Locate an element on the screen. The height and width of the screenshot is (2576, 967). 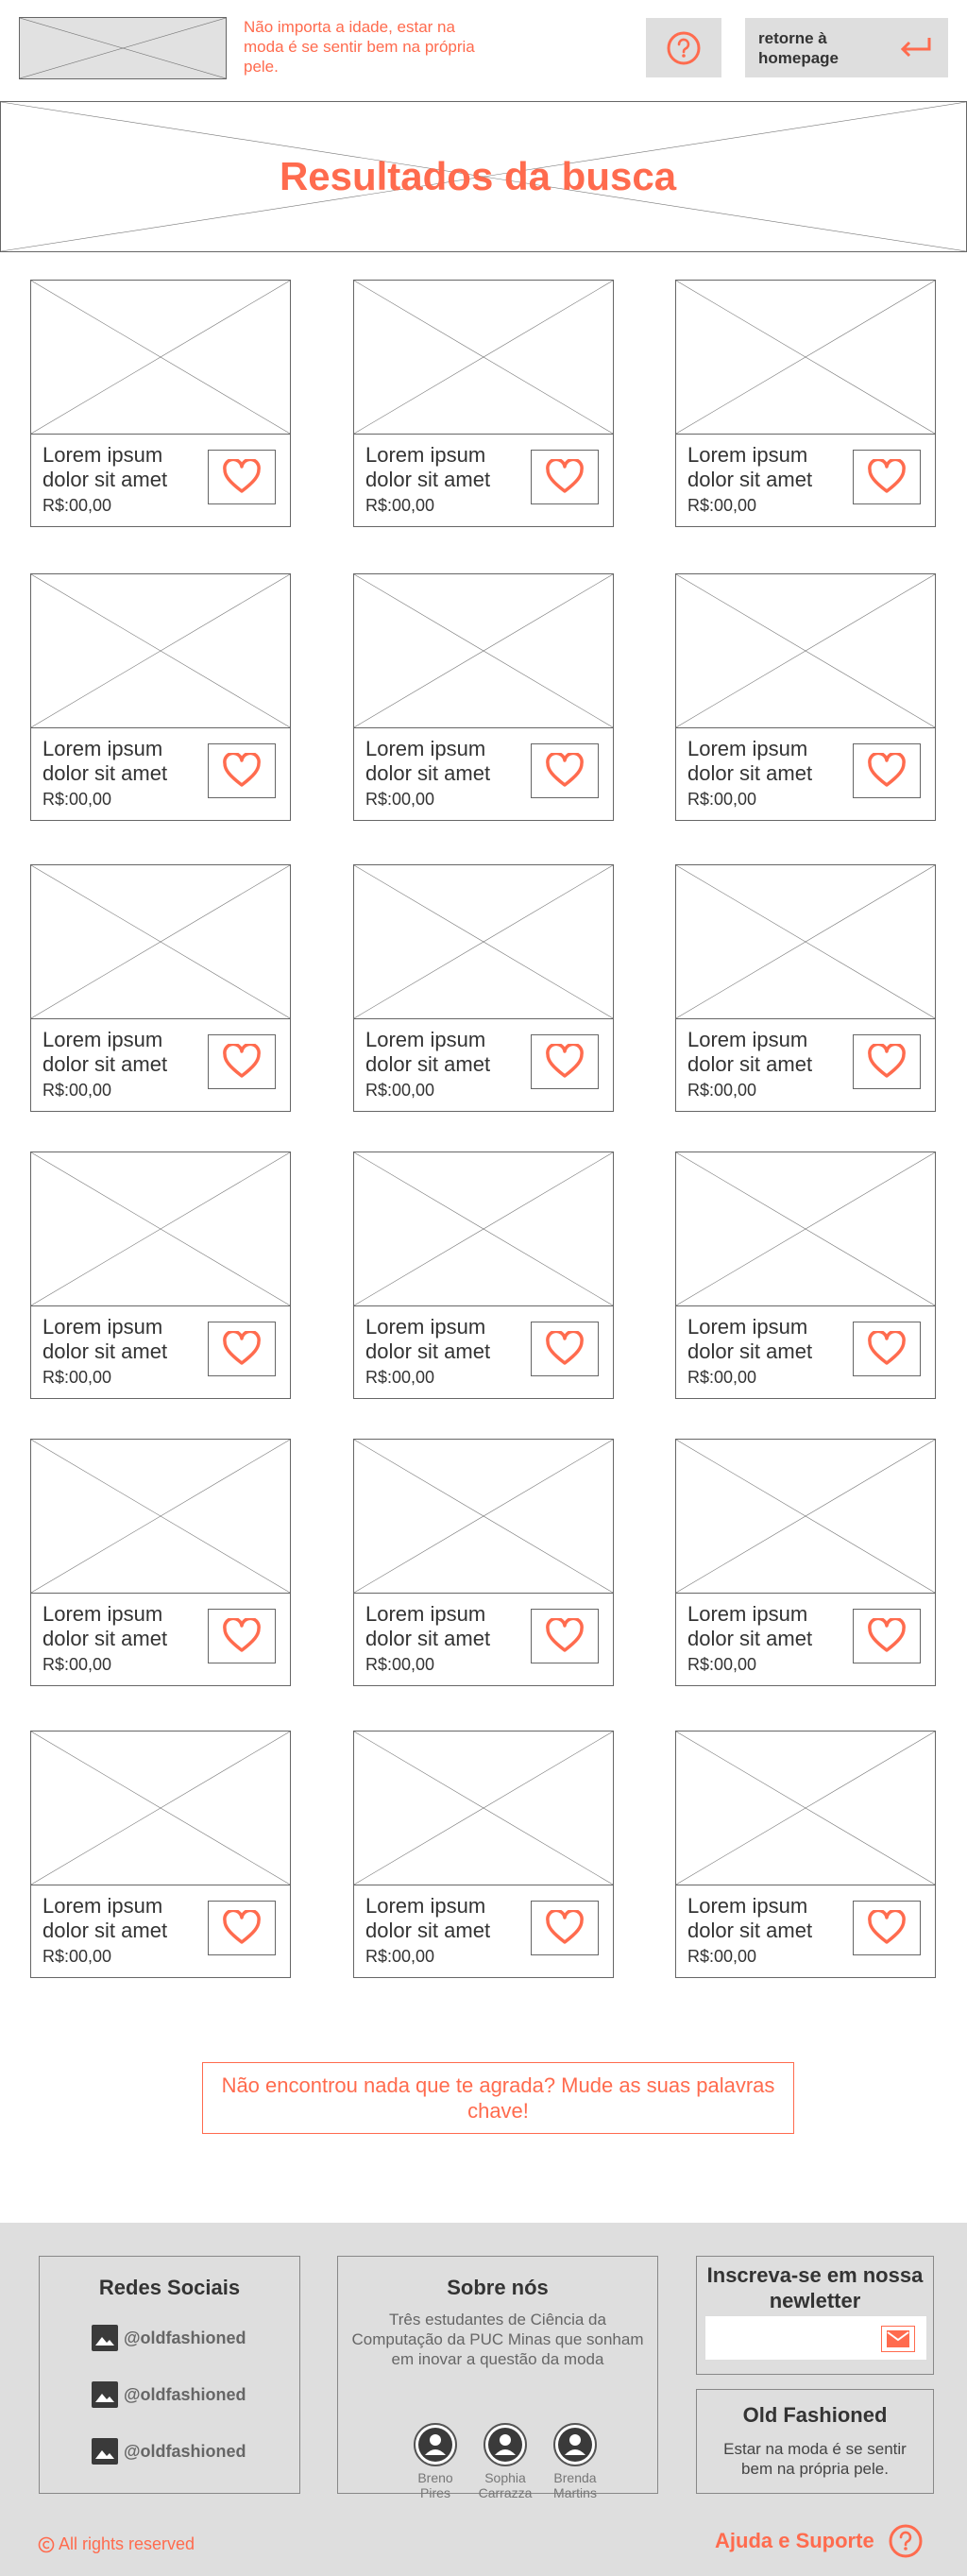
copyright-text: All rights reserved is located at coordinates (127, 2544).